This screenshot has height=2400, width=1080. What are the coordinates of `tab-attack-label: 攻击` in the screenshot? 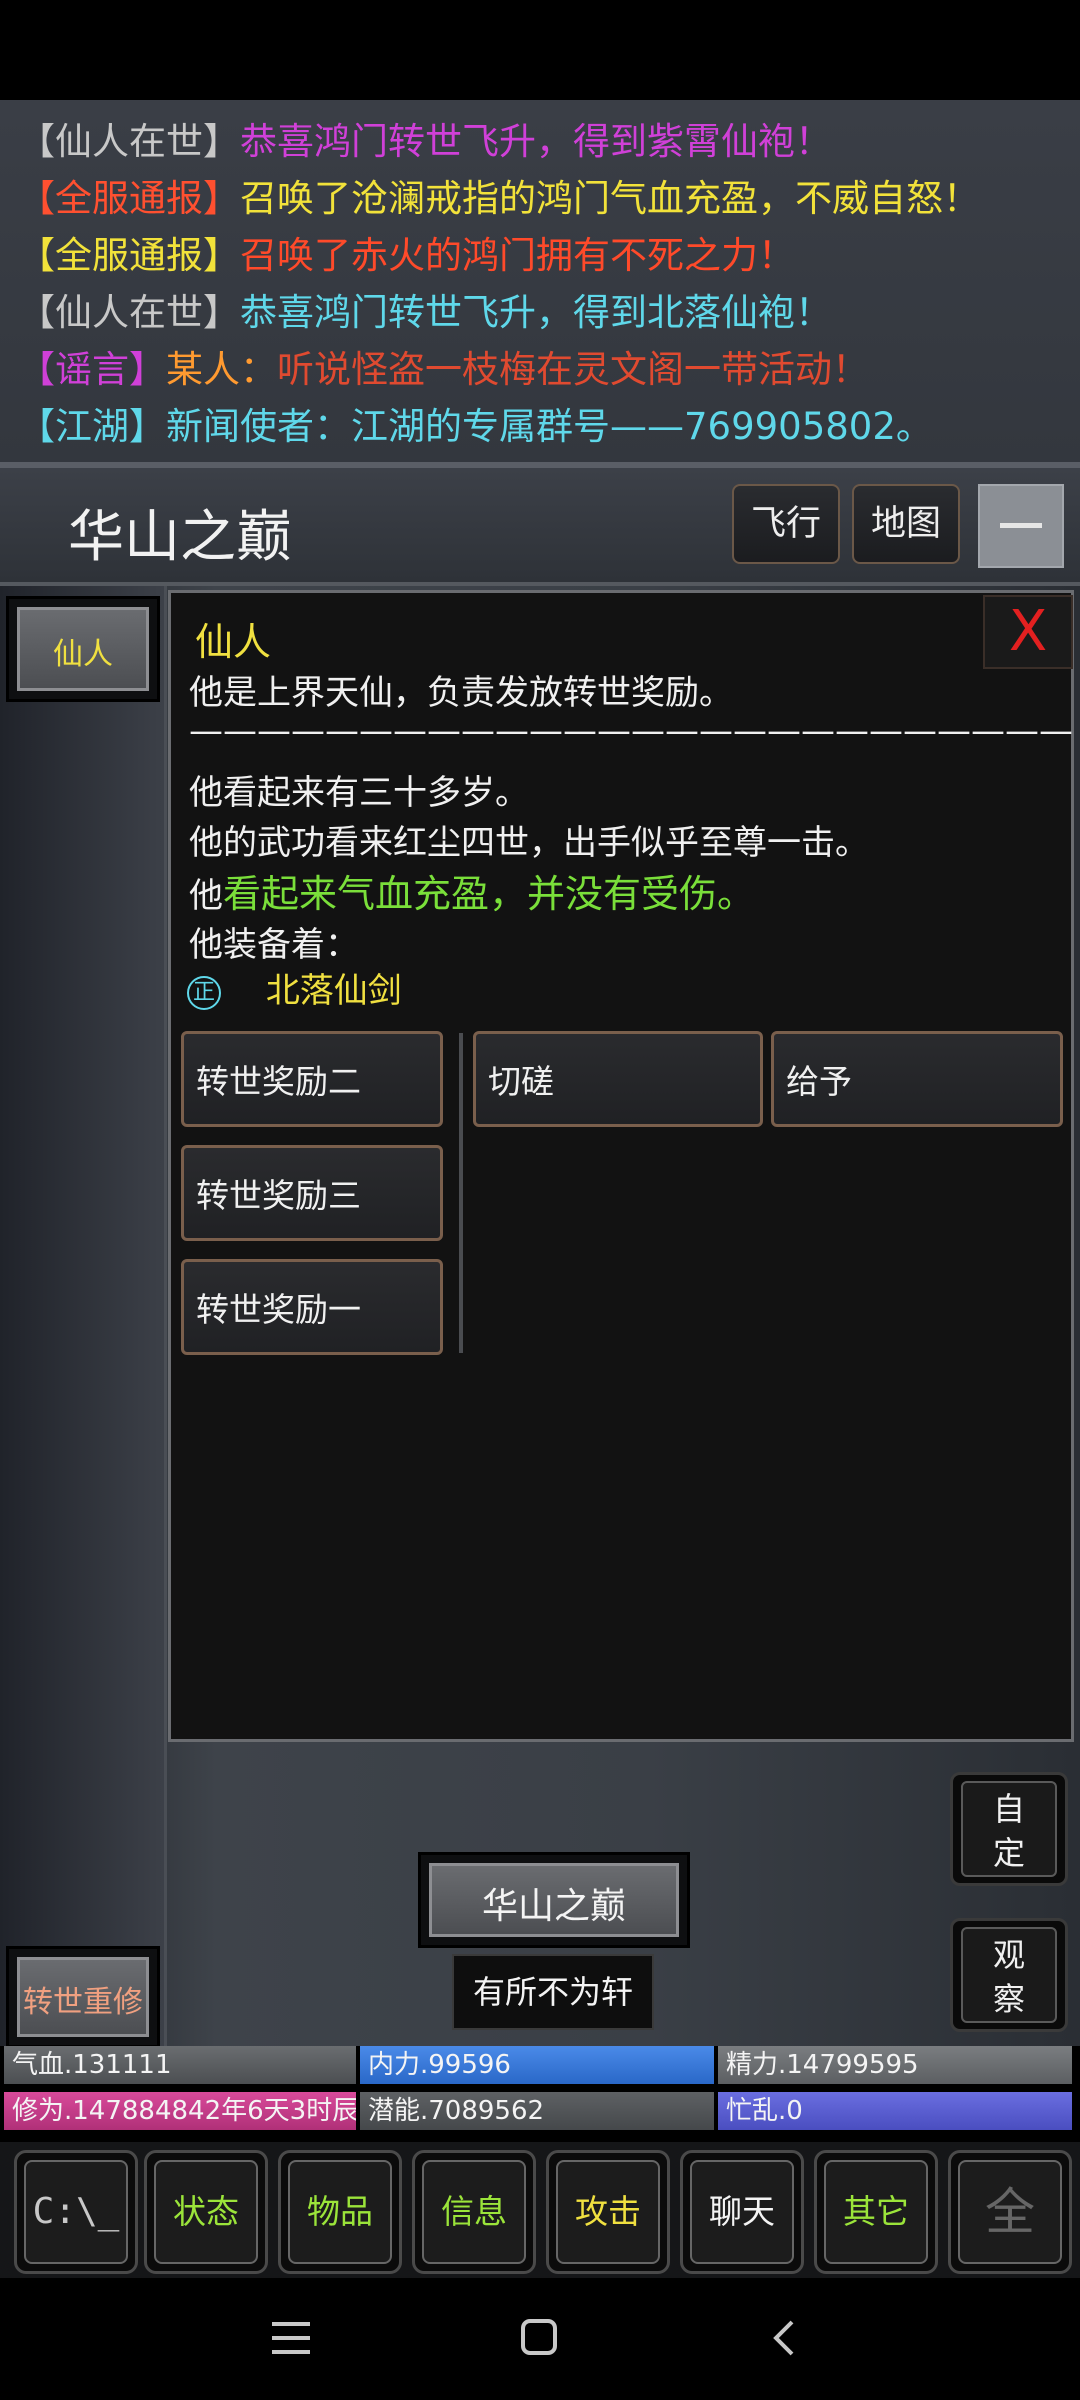 It's located at (608, 2212).